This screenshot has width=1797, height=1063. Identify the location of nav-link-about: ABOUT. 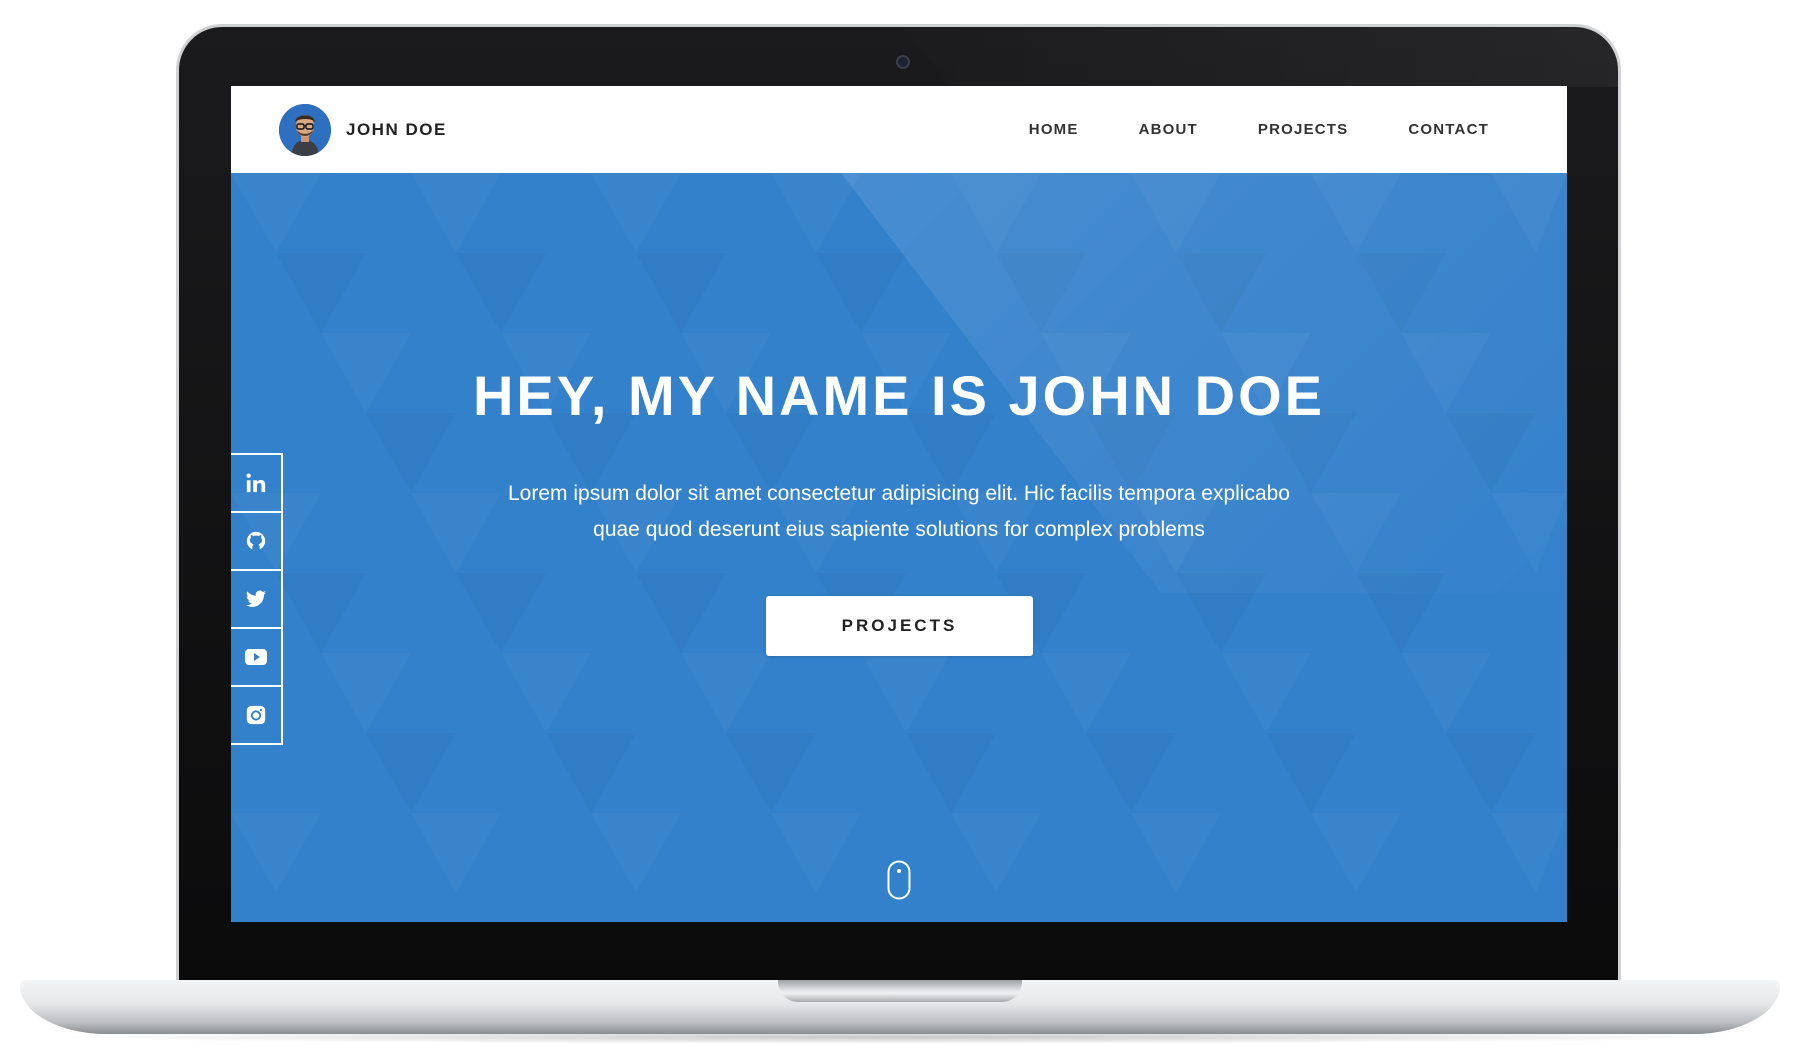
(1168, 129).